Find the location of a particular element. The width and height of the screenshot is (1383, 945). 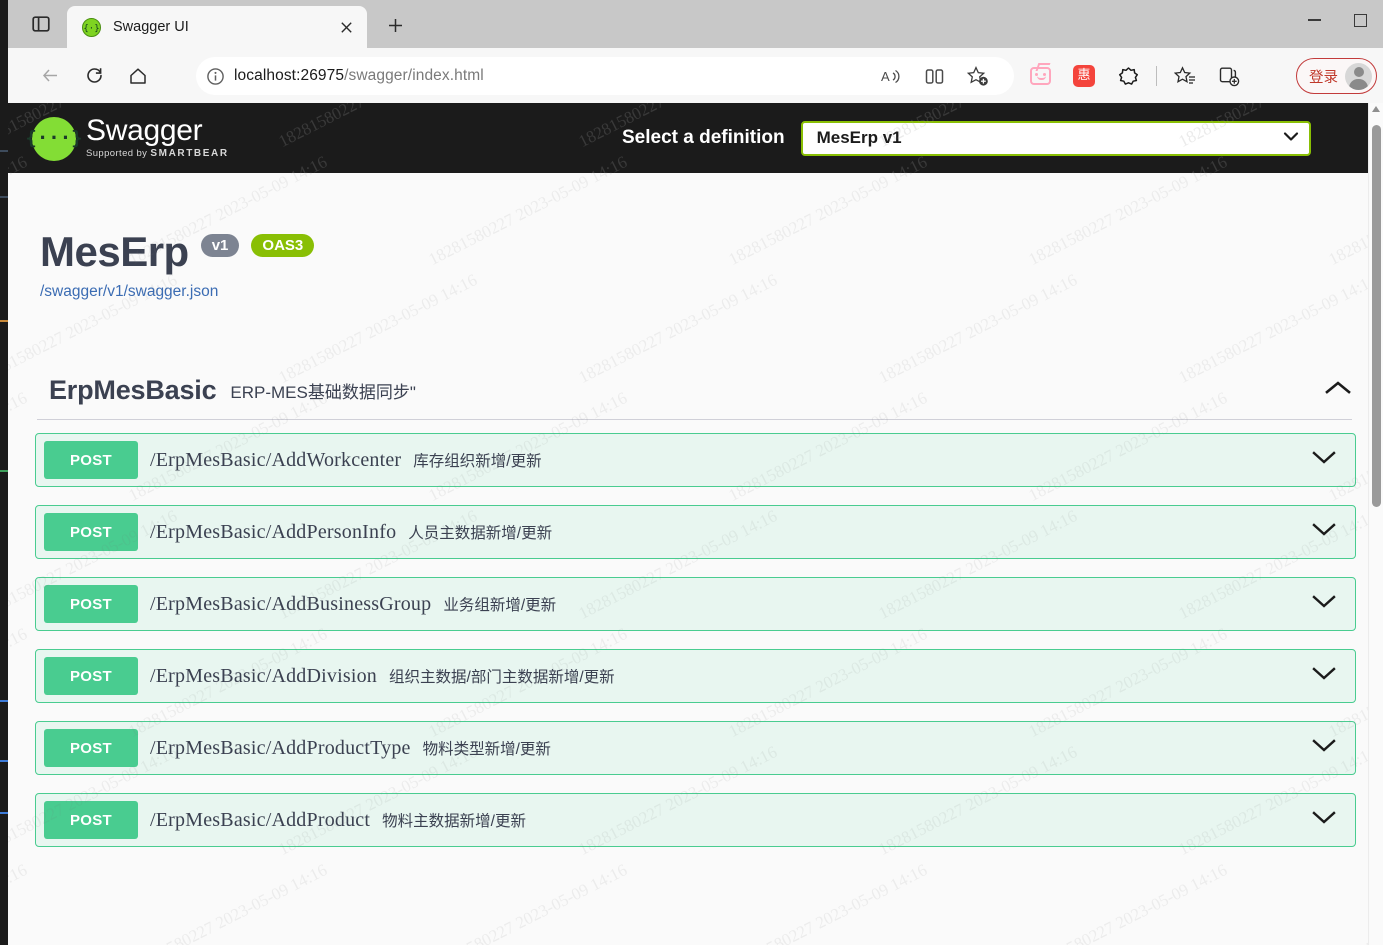

extension-group: 惠 is located at coordinates (1134, 76).